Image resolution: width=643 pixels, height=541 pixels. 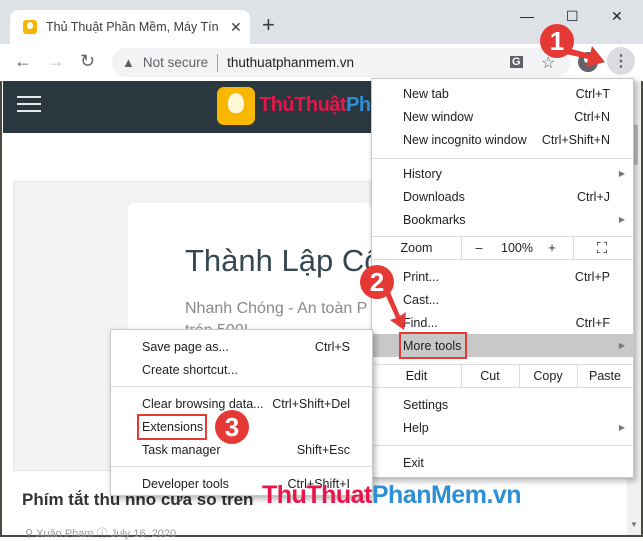 What do you see at coordinates (502, 404) in the screenshot?
I see `menu-item-settings: Settings` at bounding box center [502, 404].